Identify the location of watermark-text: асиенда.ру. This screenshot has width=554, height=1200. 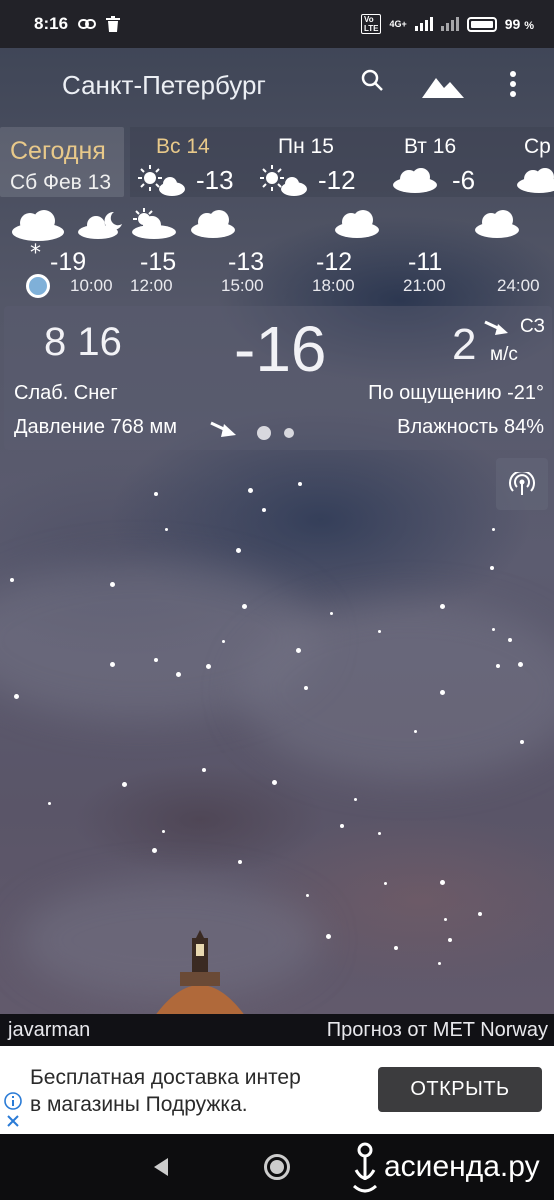
(462, 1166).